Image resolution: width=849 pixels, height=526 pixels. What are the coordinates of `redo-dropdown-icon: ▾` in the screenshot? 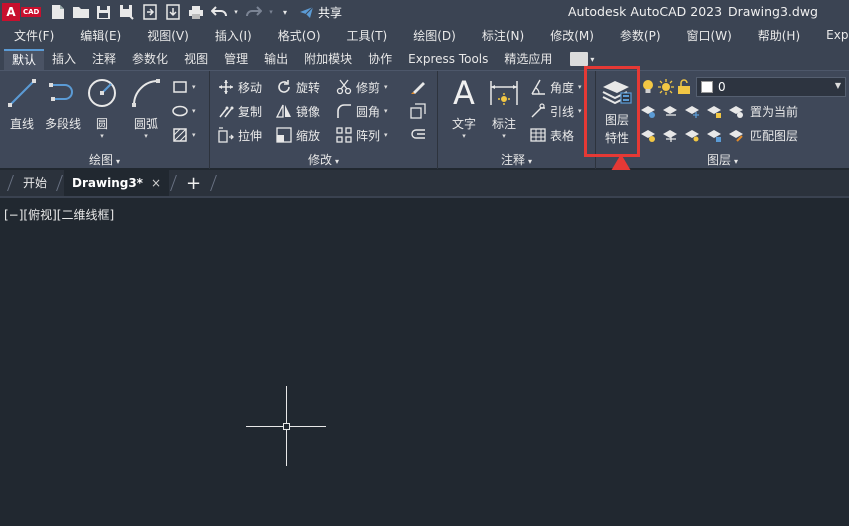 It's located at (271, 12).